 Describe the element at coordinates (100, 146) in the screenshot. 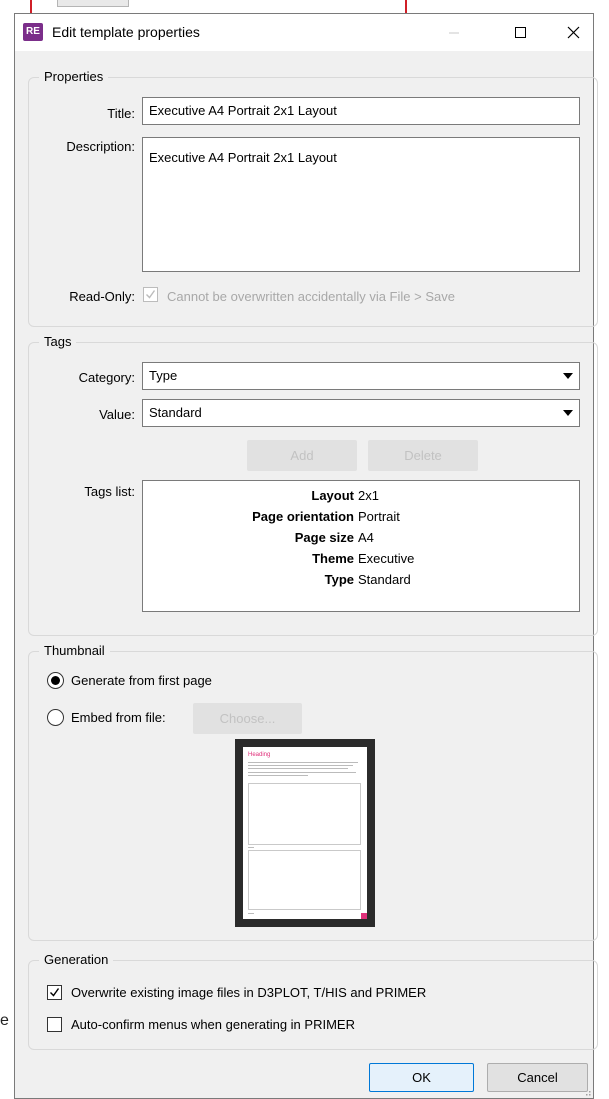

I see `description-label: Description:` at that location.